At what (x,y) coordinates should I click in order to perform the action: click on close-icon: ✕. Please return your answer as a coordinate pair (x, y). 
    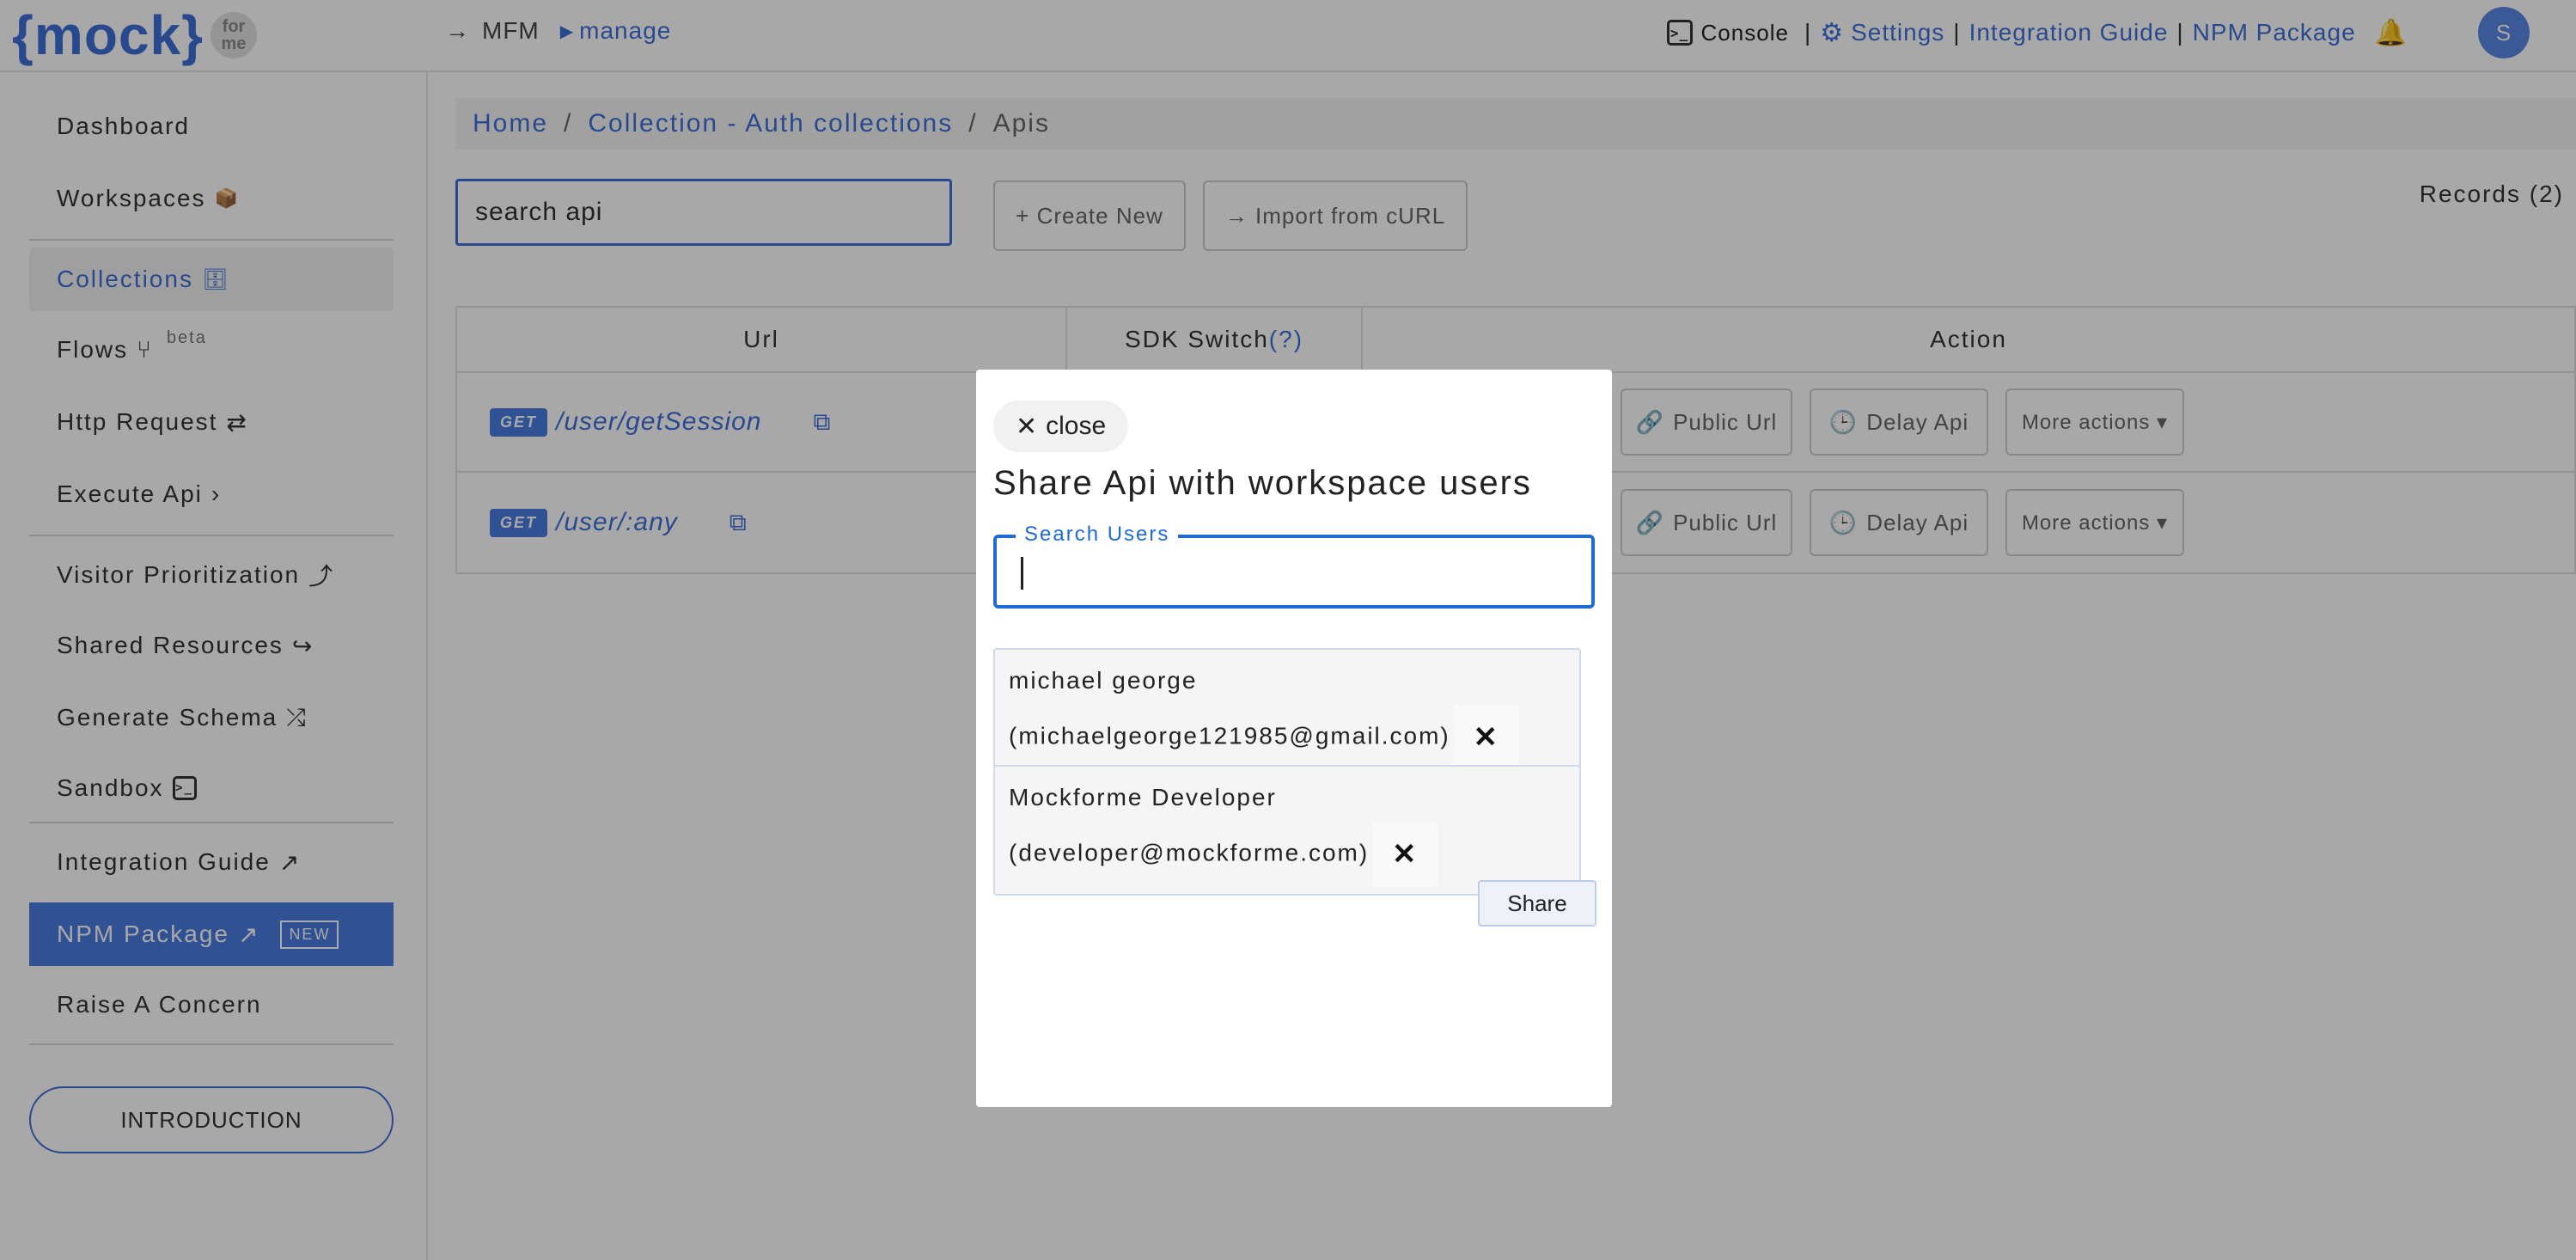
    Looking at the image, I should click on (1027, 426).